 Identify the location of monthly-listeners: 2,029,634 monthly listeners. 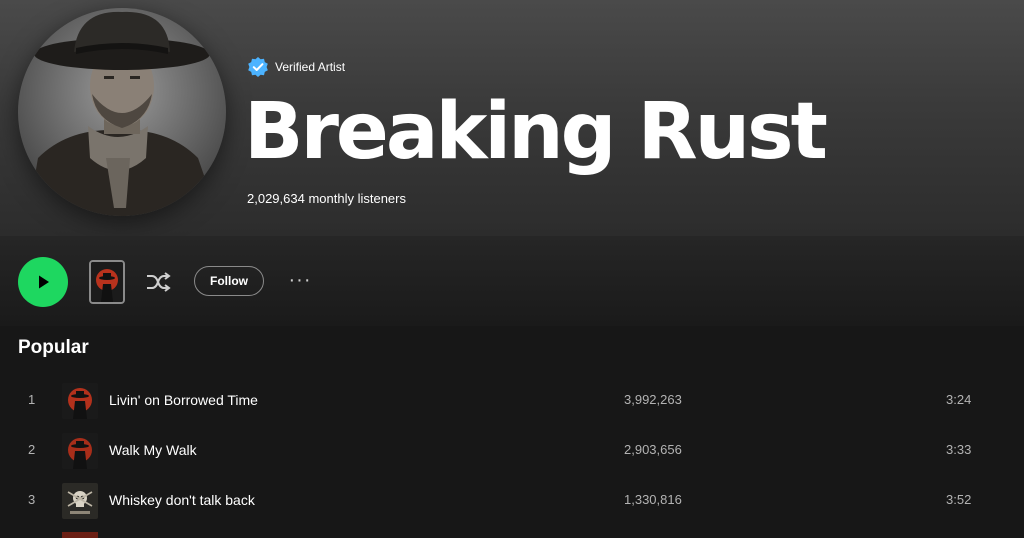
(326, 198).